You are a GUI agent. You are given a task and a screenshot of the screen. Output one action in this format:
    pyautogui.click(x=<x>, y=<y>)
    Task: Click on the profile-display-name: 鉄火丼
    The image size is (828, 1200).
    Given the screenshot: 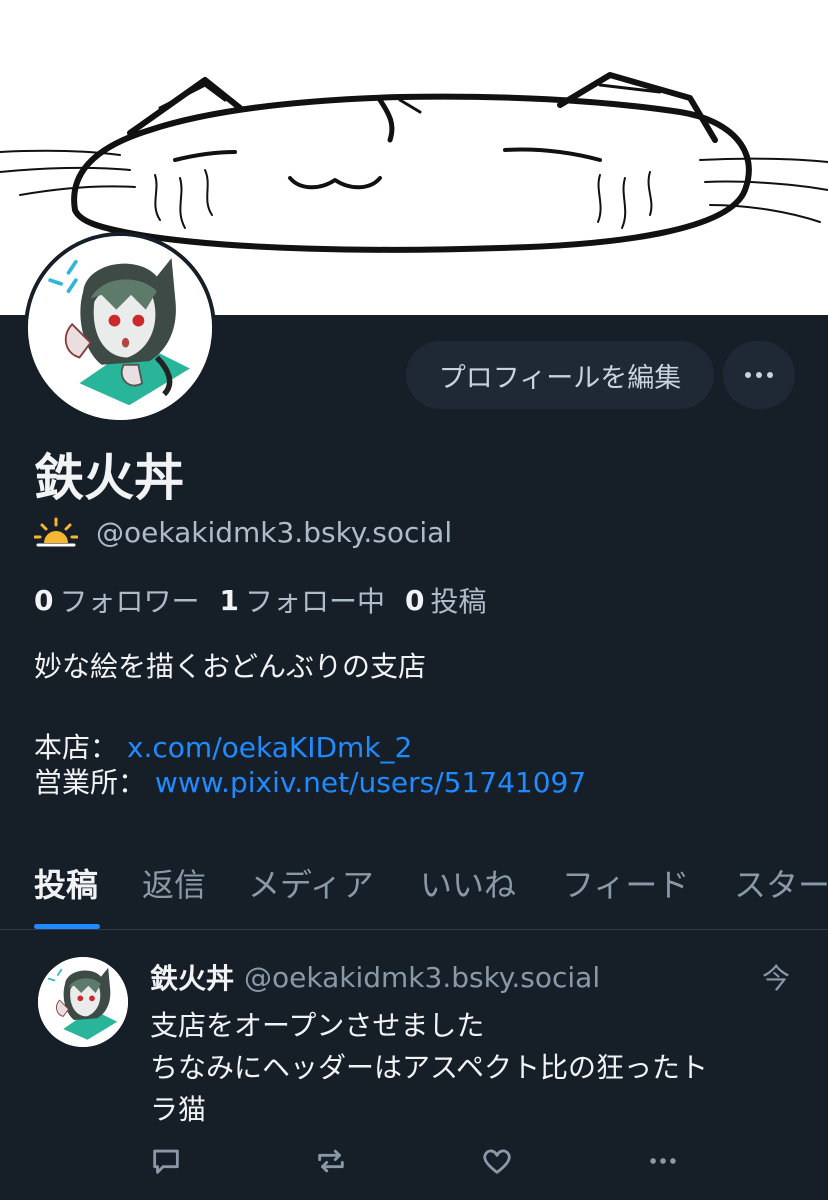 What is the action you would take?
    pyautogui.click(x=109, y=478)
    